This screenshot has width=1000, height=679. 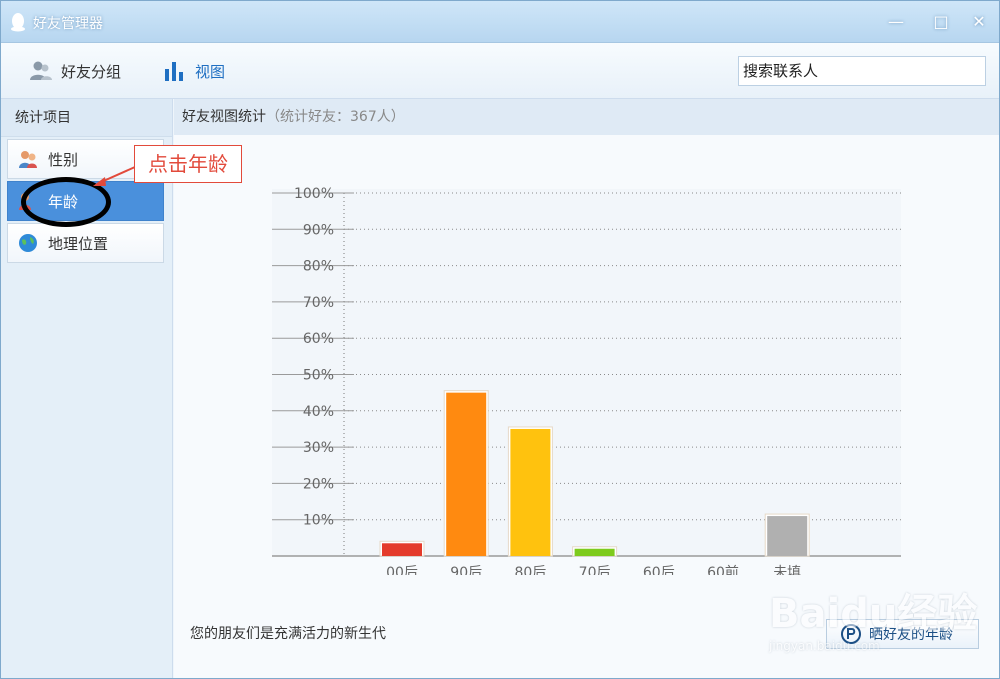 What do you see at coordinates (318, 521) in the screenshot?
I see `y-tick-label: 10%` at bounding box center [318, 521].